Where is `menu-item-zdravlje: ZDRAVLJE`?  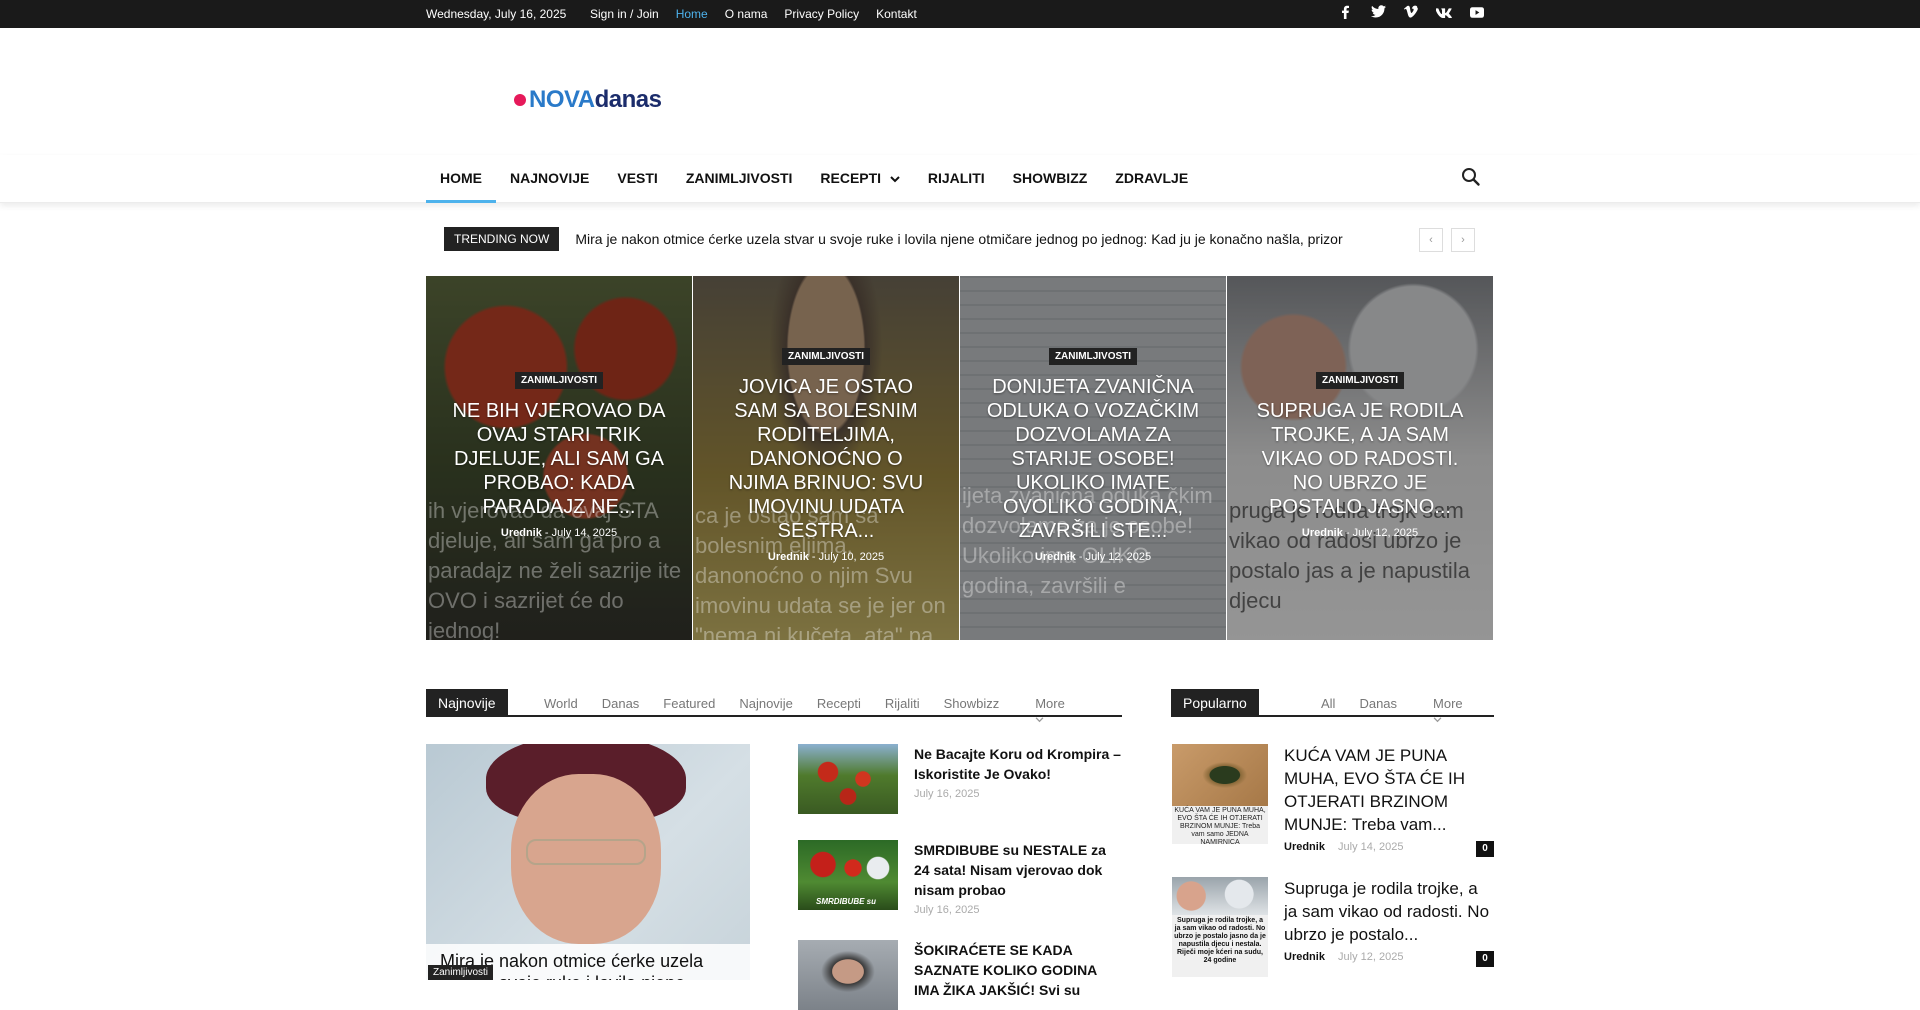 menu-item-zdravlje: ZDRAVLJE is located at coordinates (1151, 179).